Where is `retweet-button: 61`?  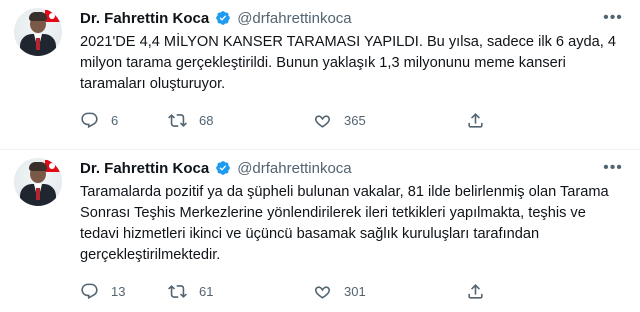
retweet-button: 61 is located at coordinates (240, 291).